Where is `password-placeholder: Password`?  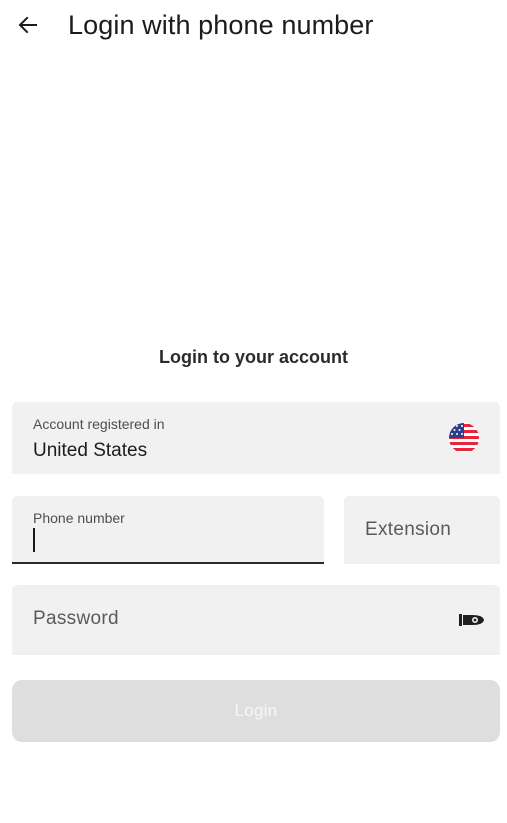 password-placeholder: Password is located at coordinates (76, 618).